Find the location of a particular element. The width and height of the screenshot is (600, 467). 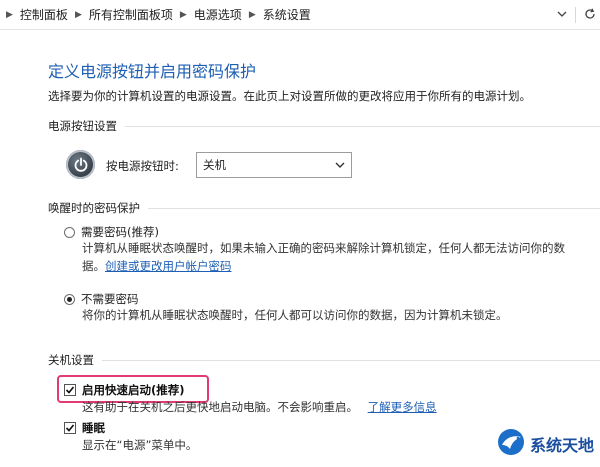

fast-startup-description: 这有助于在关机之后更快地启动电脑。不会影响重启。 了解更多信息 is located at coordinates (259, 407).